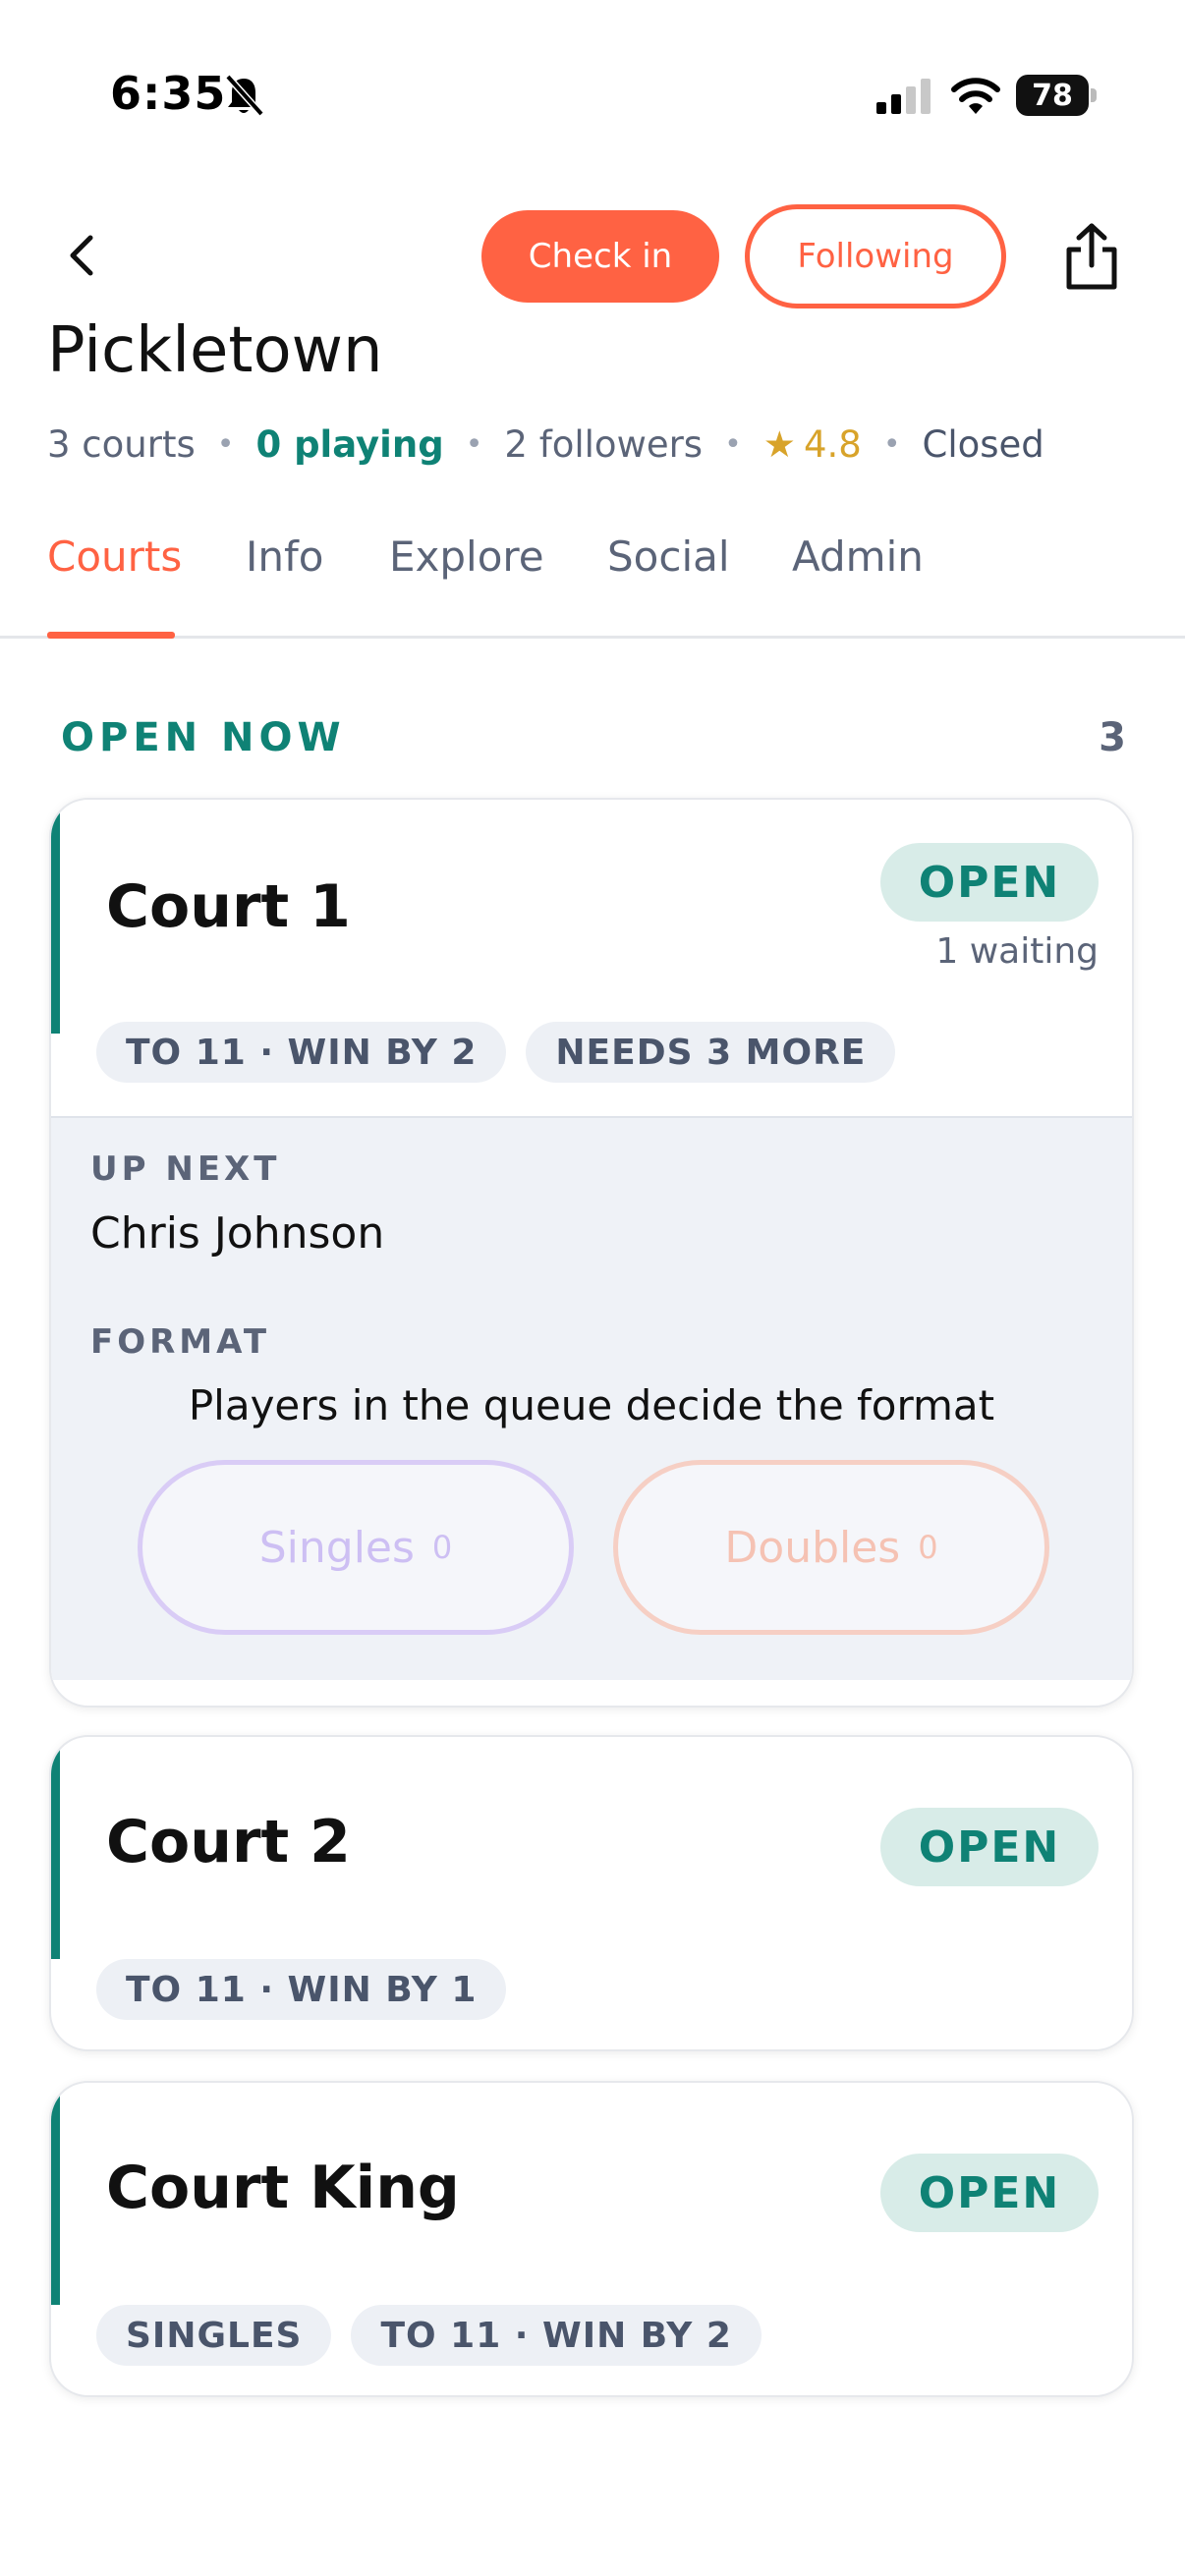 The image size is (1185, 2576). What do you see at coordinates (1053, 95) in the screenshot?
I see `battery-level: 78` at bounding box center [1053, 95].